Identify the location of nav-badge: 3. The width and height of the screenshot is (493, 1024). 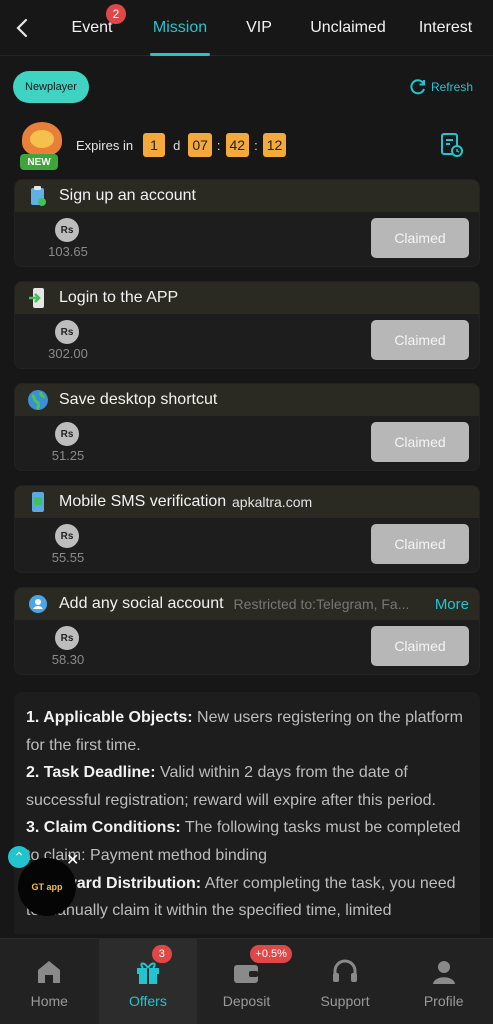
(161, 954).